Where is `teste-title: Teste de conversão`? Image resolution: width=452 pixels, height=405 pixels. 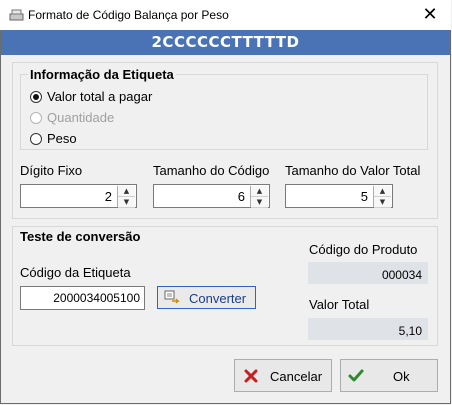 teste-title: Teste de conversão is located at coordinates (80, 236).